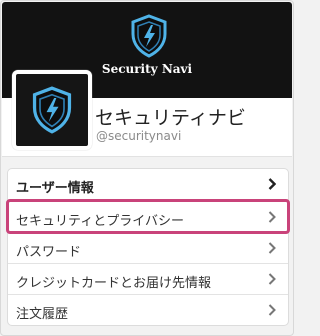  Describe the element at coordinates (100, 221) in the screenshot. I see `menu-item-label: セキュリティとプライバシー` at that location.